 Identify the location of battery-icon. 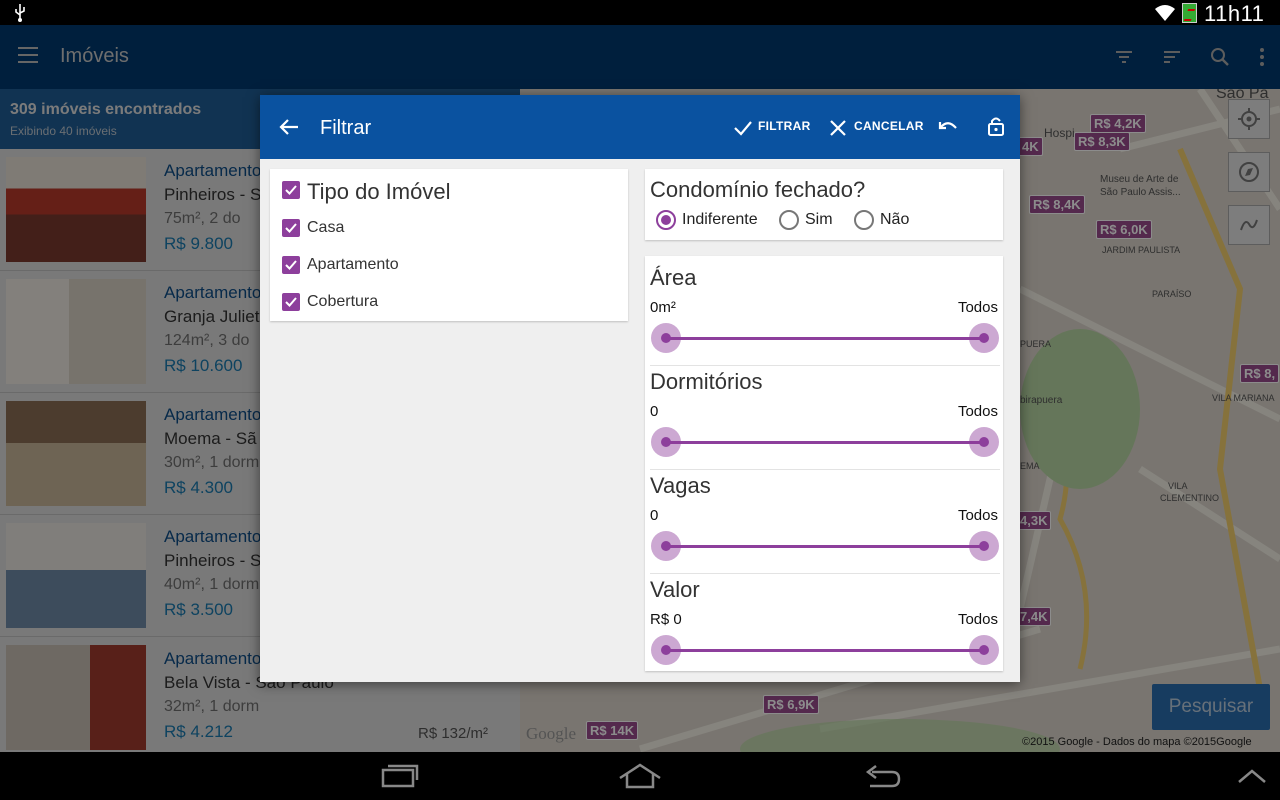
(1189, 13).